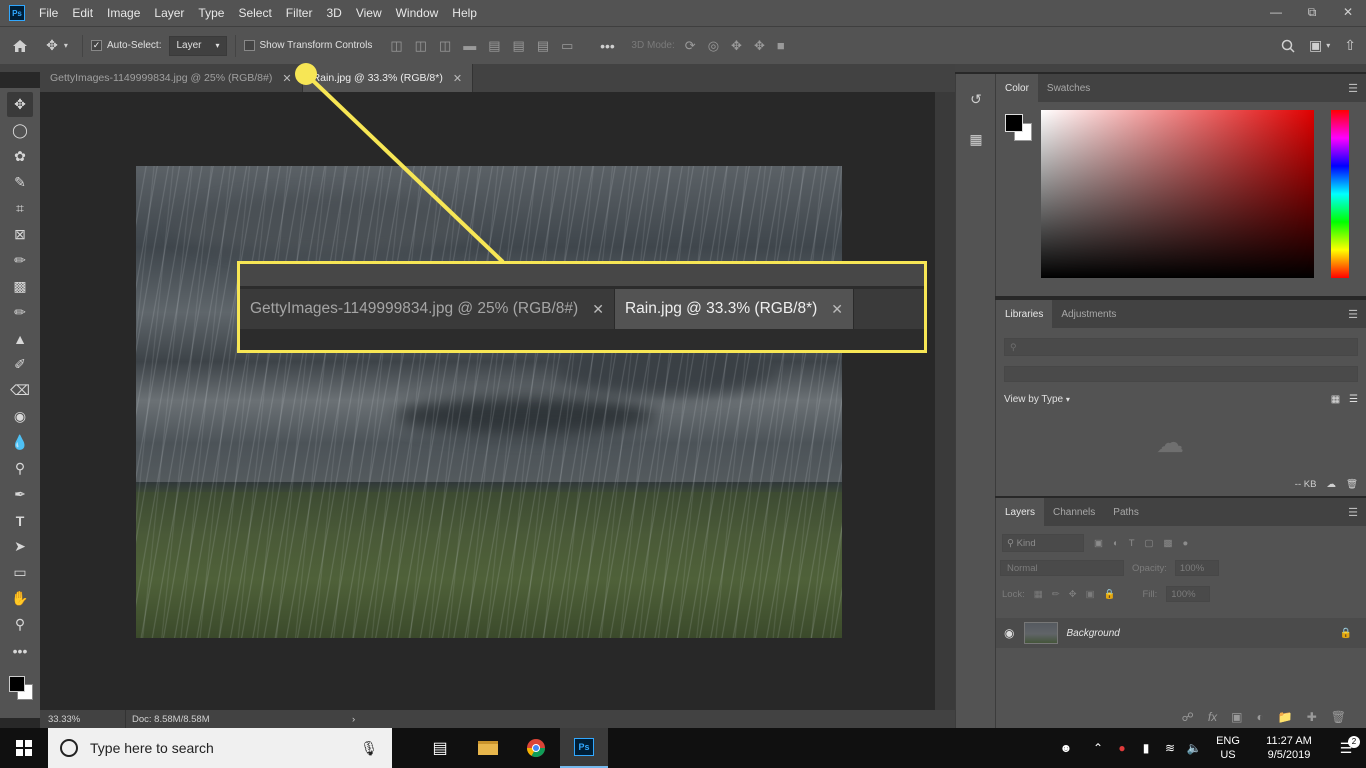 The image size is (1366, 768). I want to click on move-tool-preset-icon: ✥ ▾, so click(57, 45).